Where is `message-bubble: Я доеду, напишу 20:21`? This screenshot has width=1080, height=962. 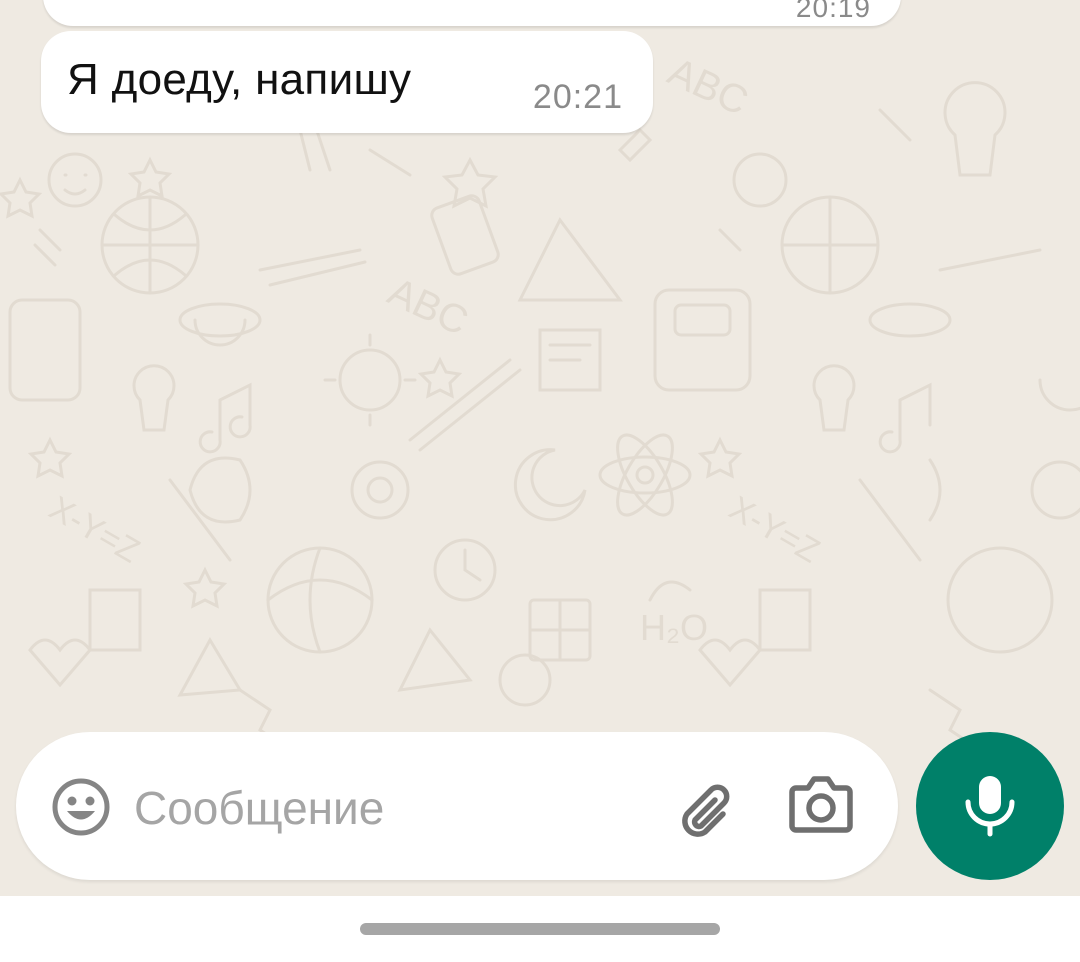 message-bubble: Я доеду, напишу 20:21 is located at coordinates (347, 82).